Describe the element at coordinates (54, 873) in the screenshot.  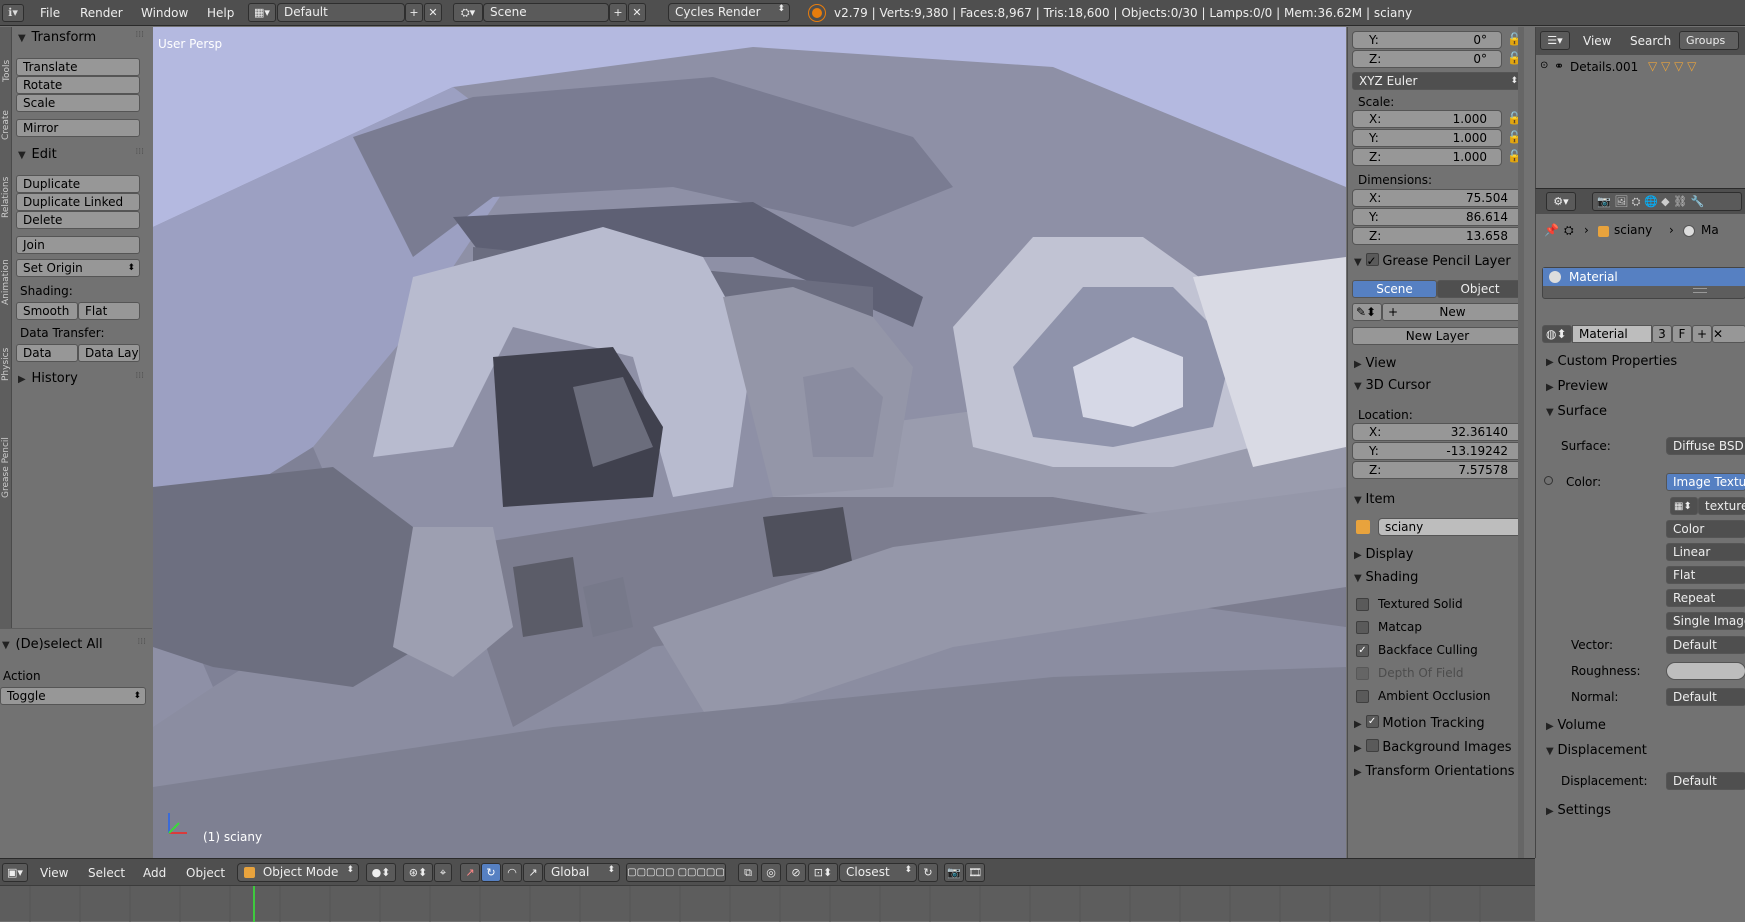
I see `viewport-menu-view: View` at that location.